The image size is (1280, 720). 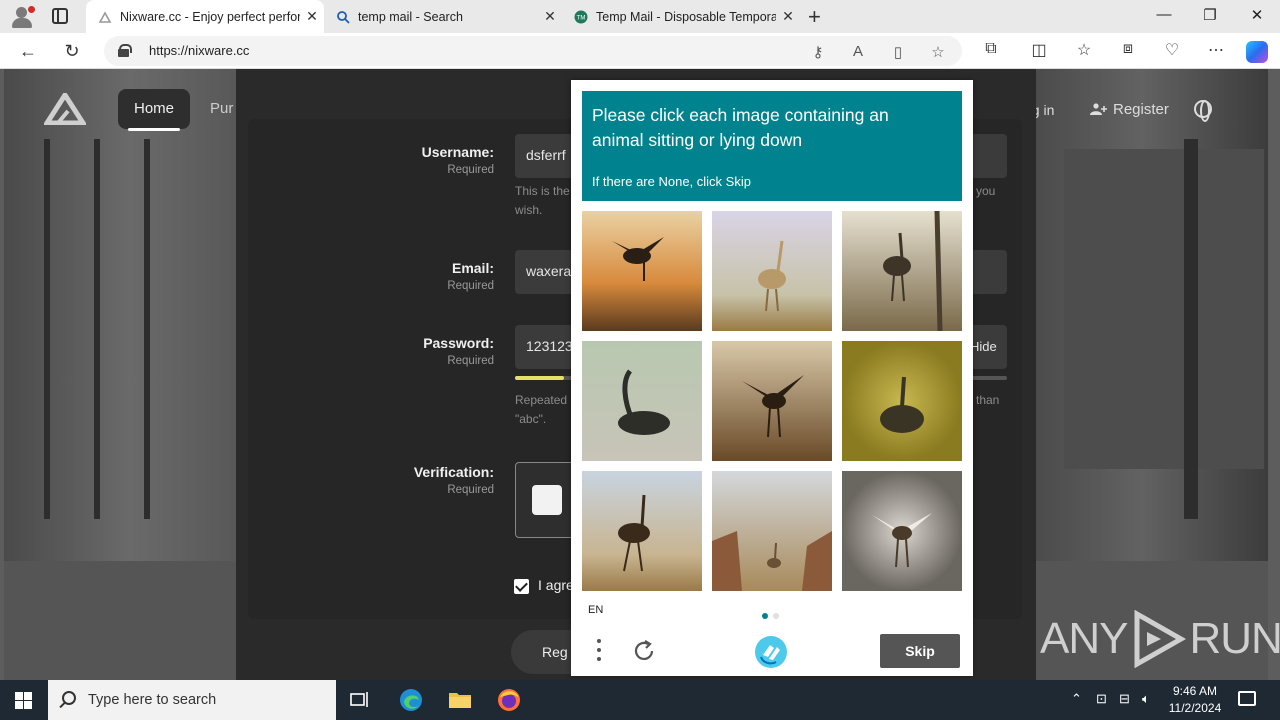 I want to click on password-label: Password:, so click(x=458, y=343).